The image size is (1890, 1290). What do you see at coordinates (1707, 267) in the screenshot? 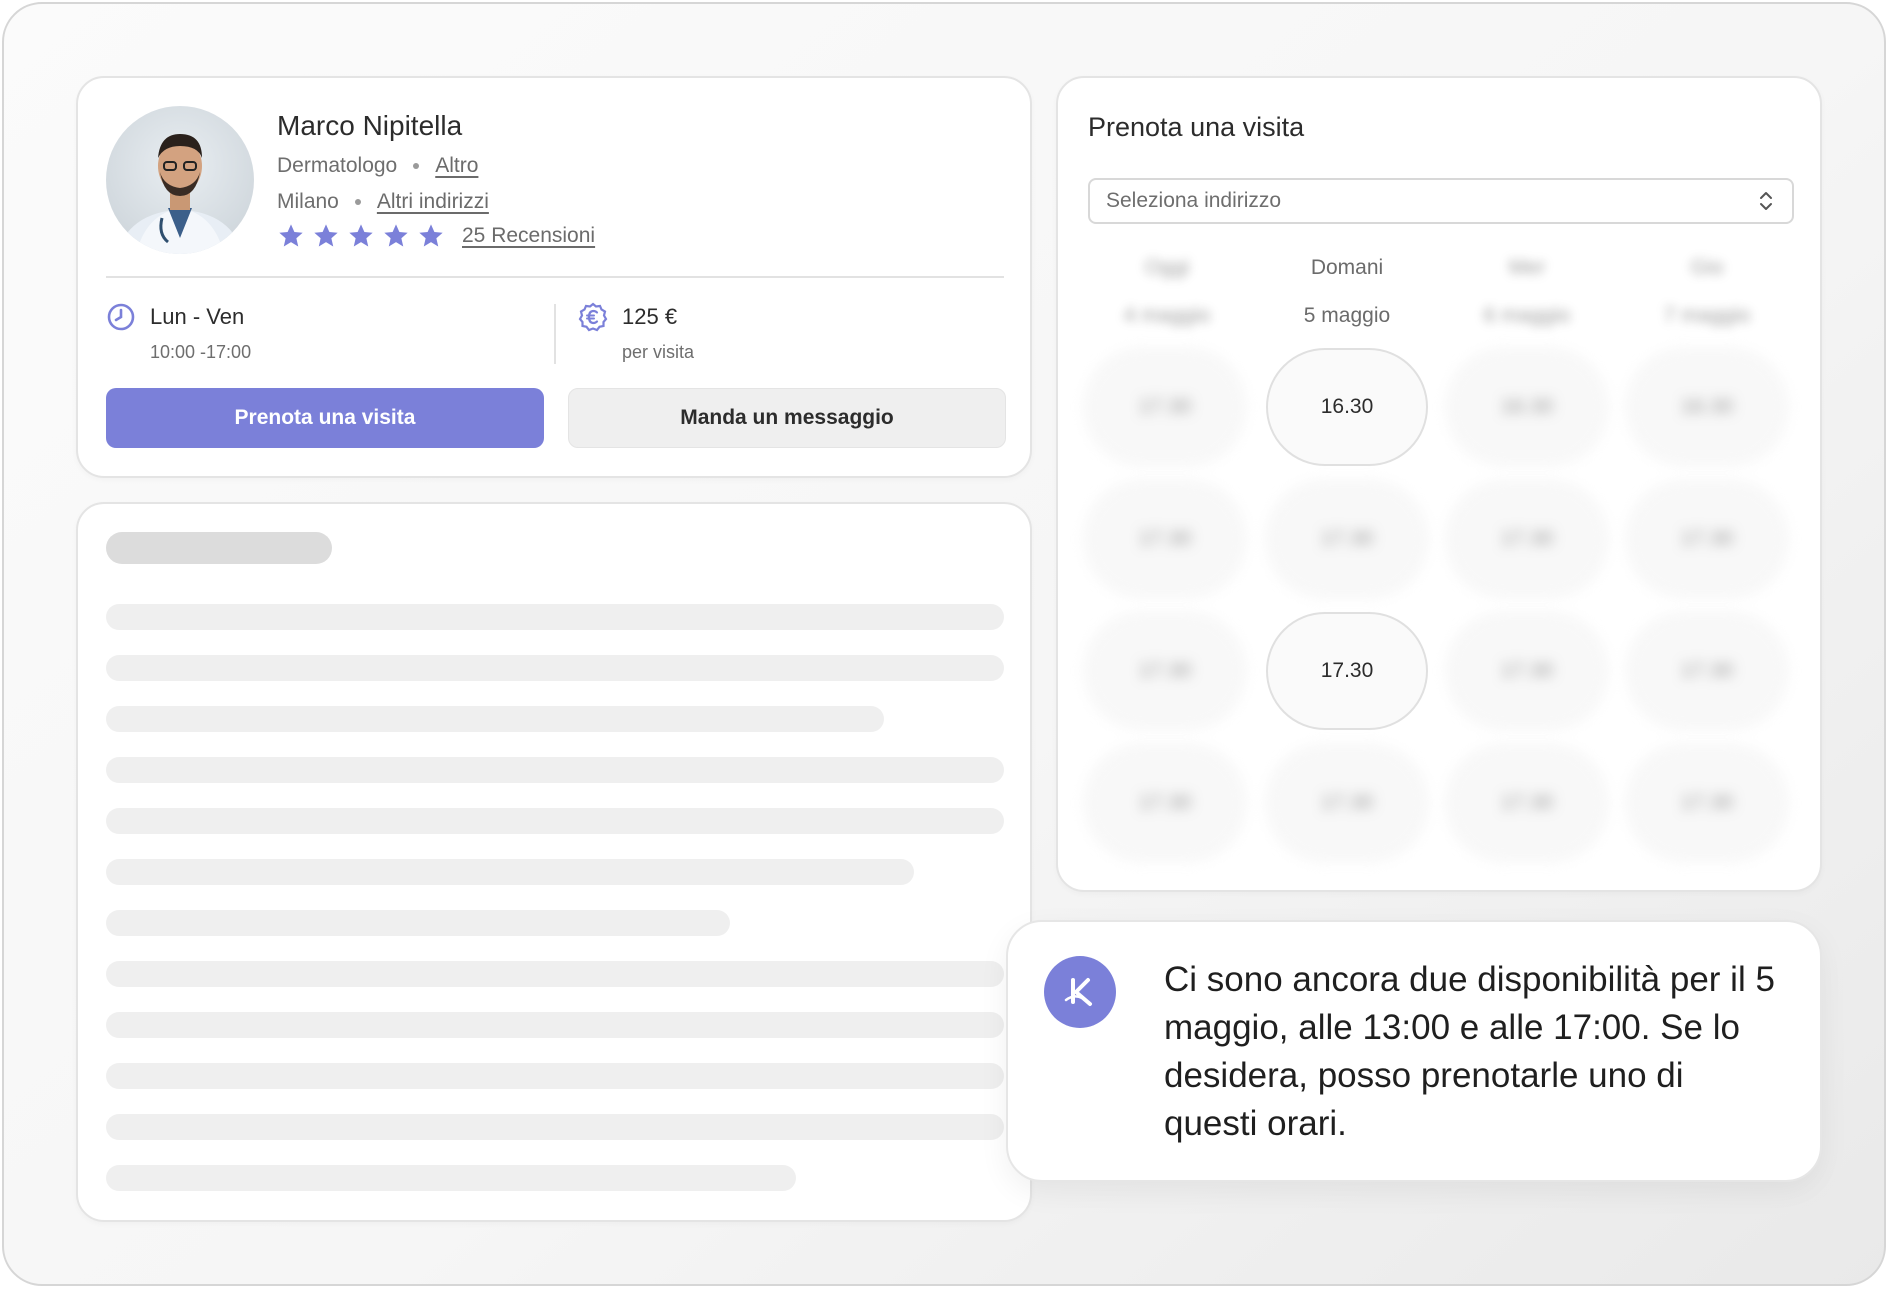
I see `day-name: Gio` at bounding box center [1707, 267].